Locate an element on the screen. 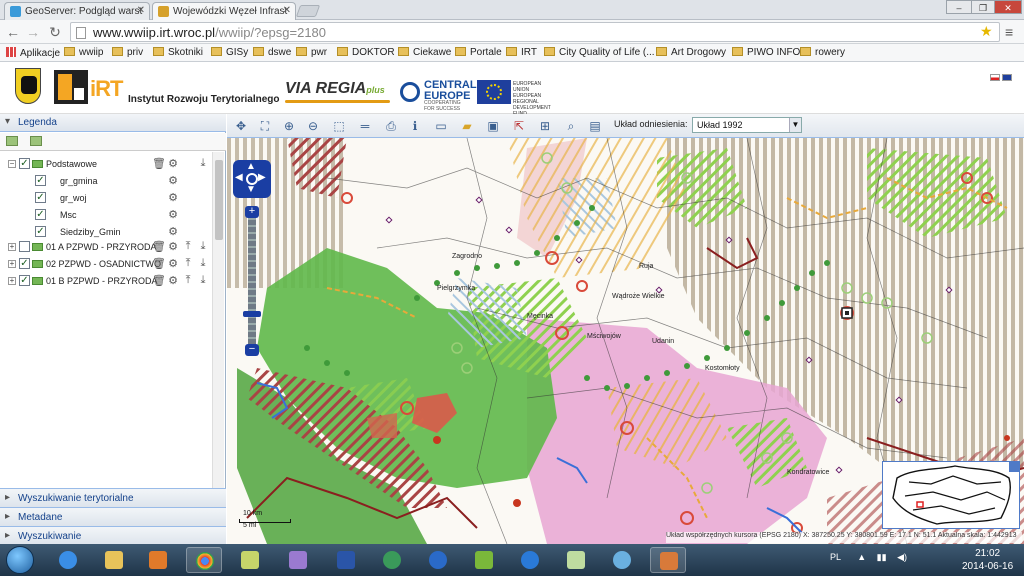 The height and width of the screenshot is (576, 1024). taskbar-qgis is located at coordinates (484, 560).